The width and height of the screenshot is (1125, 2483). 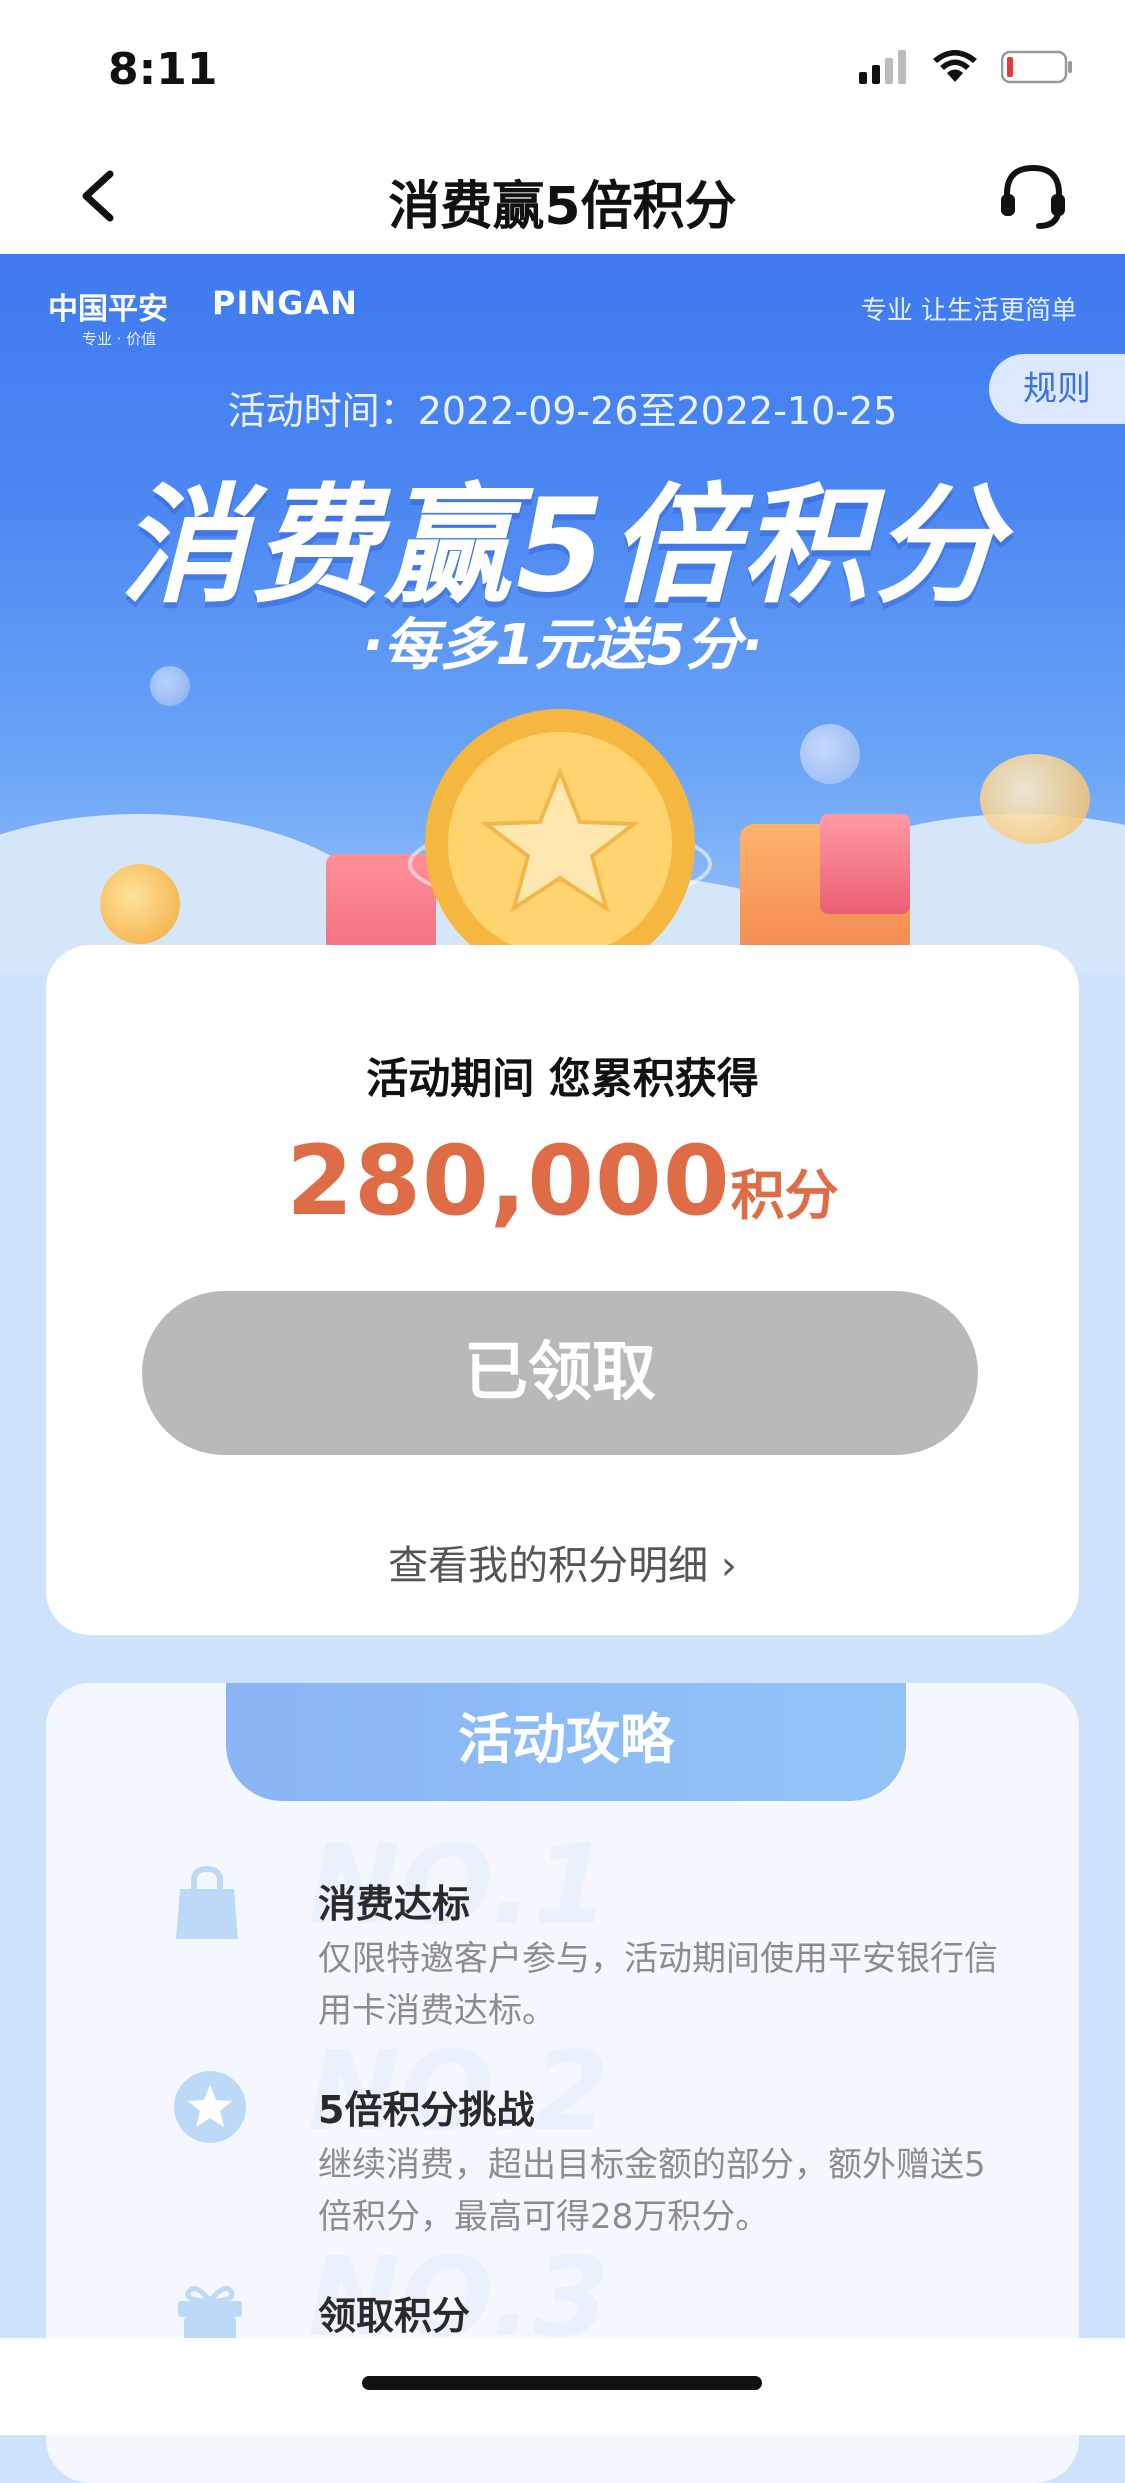 What do you see at coordinates (394, 2316) in the screenshot?
I see `step-title: 领取积分` at bounding box center [394, 2316].